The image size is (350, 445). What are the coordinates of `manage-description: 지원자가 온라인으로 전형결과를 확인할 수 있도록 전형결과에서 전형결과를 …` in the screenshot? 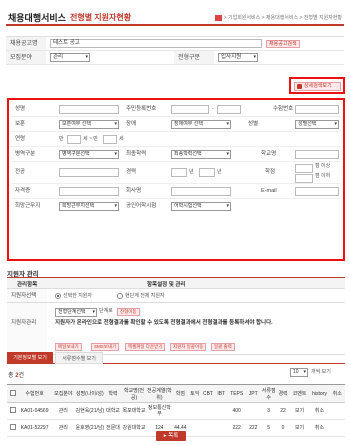 It's located at (164, 323).